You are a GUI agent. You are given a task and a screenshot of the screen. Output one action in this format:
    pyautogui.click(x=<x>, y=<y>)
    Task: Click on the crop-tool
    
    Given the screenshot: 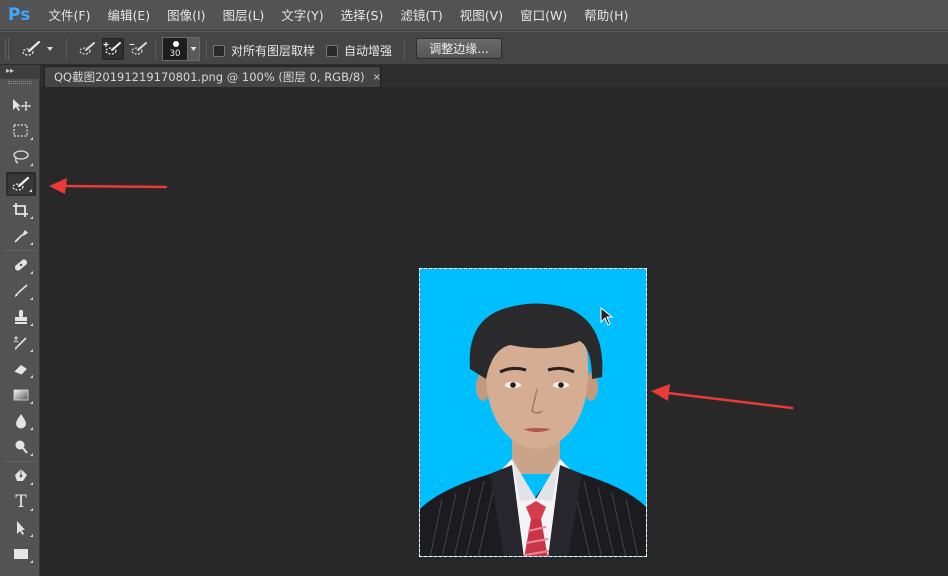 What is the action you would take?
    pyautogui.click(x=21, y=210)
    